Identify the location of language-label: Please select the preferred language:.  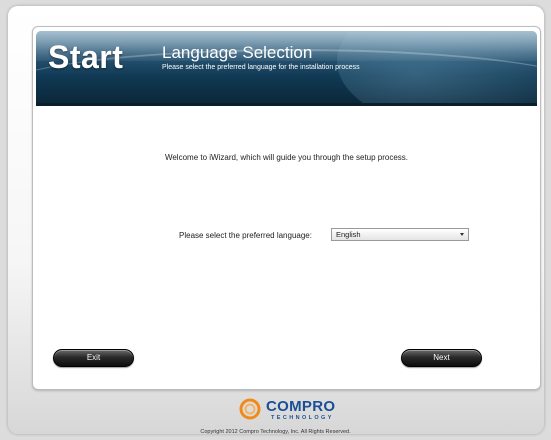
(245, 235).